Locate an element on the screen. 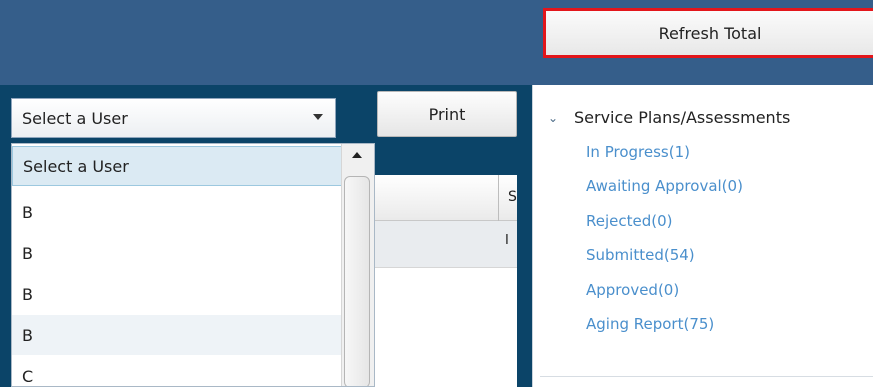 This screenshot has width=873, height=387. scroll-up-icon is located at coordinates (357, 155).